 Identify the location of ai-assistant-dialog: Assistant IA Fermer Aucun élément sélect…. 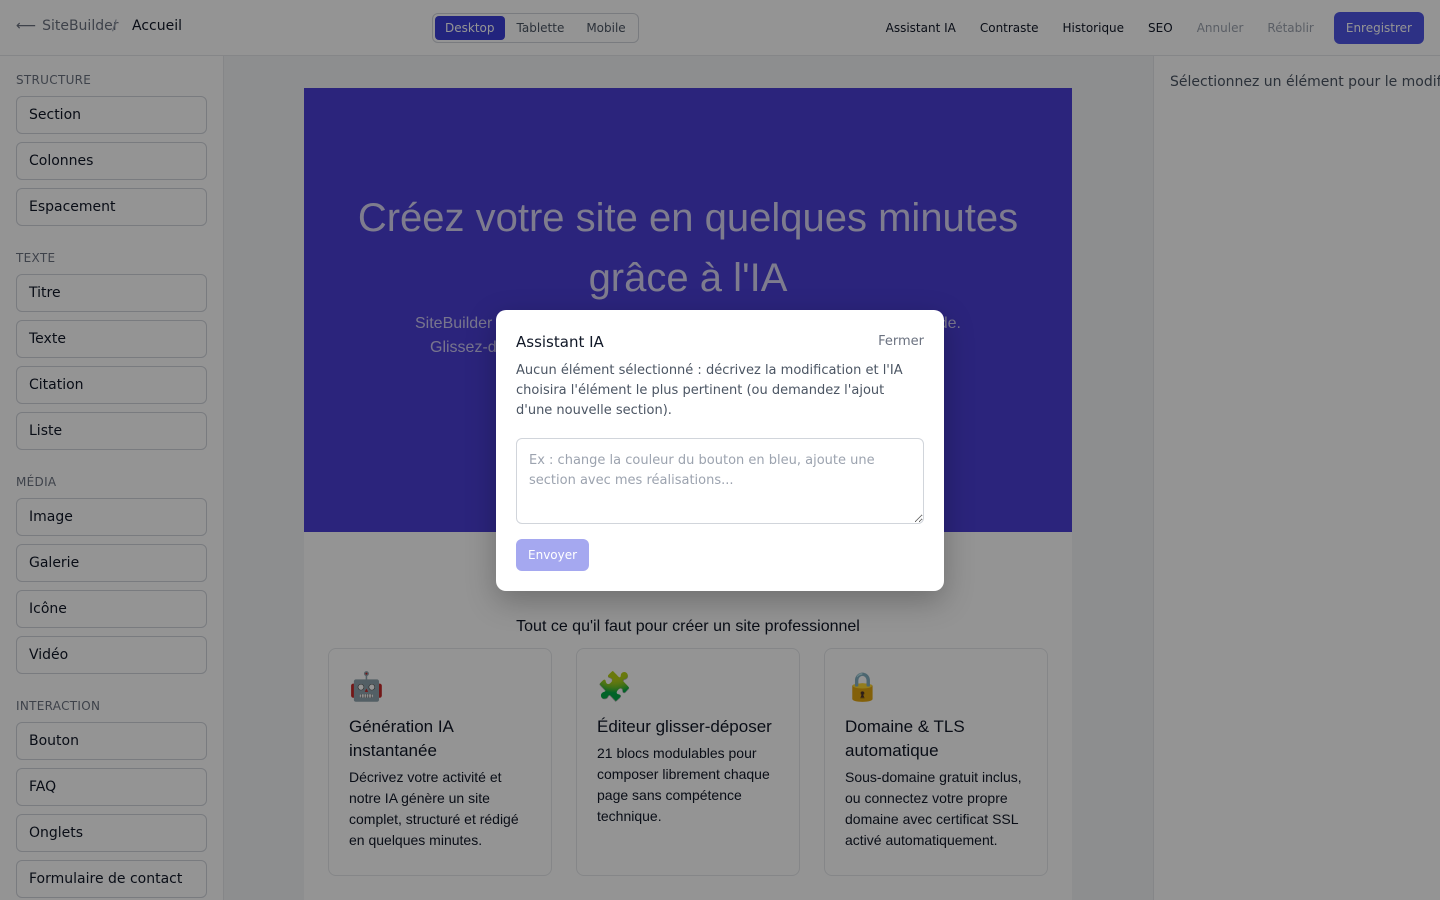
(720, 450).